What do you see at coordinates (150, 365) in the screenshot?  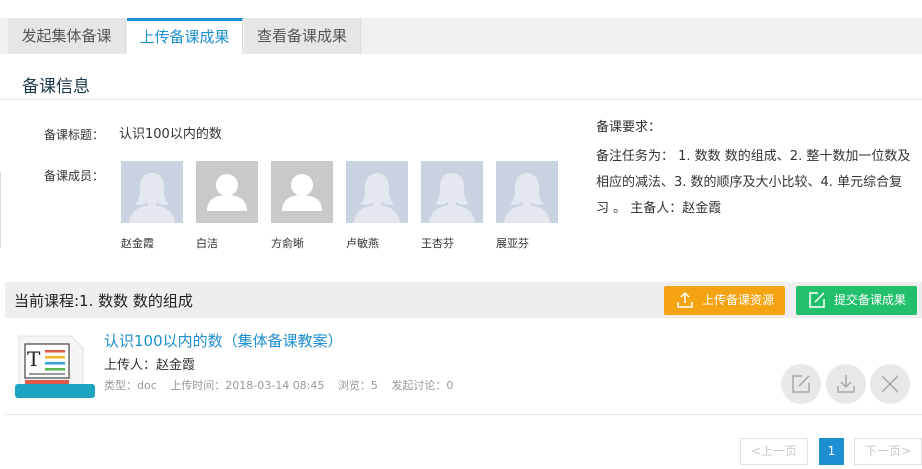 I see `resource-uploader: 上传人：赵金霞` at bounding box center [150, 365].